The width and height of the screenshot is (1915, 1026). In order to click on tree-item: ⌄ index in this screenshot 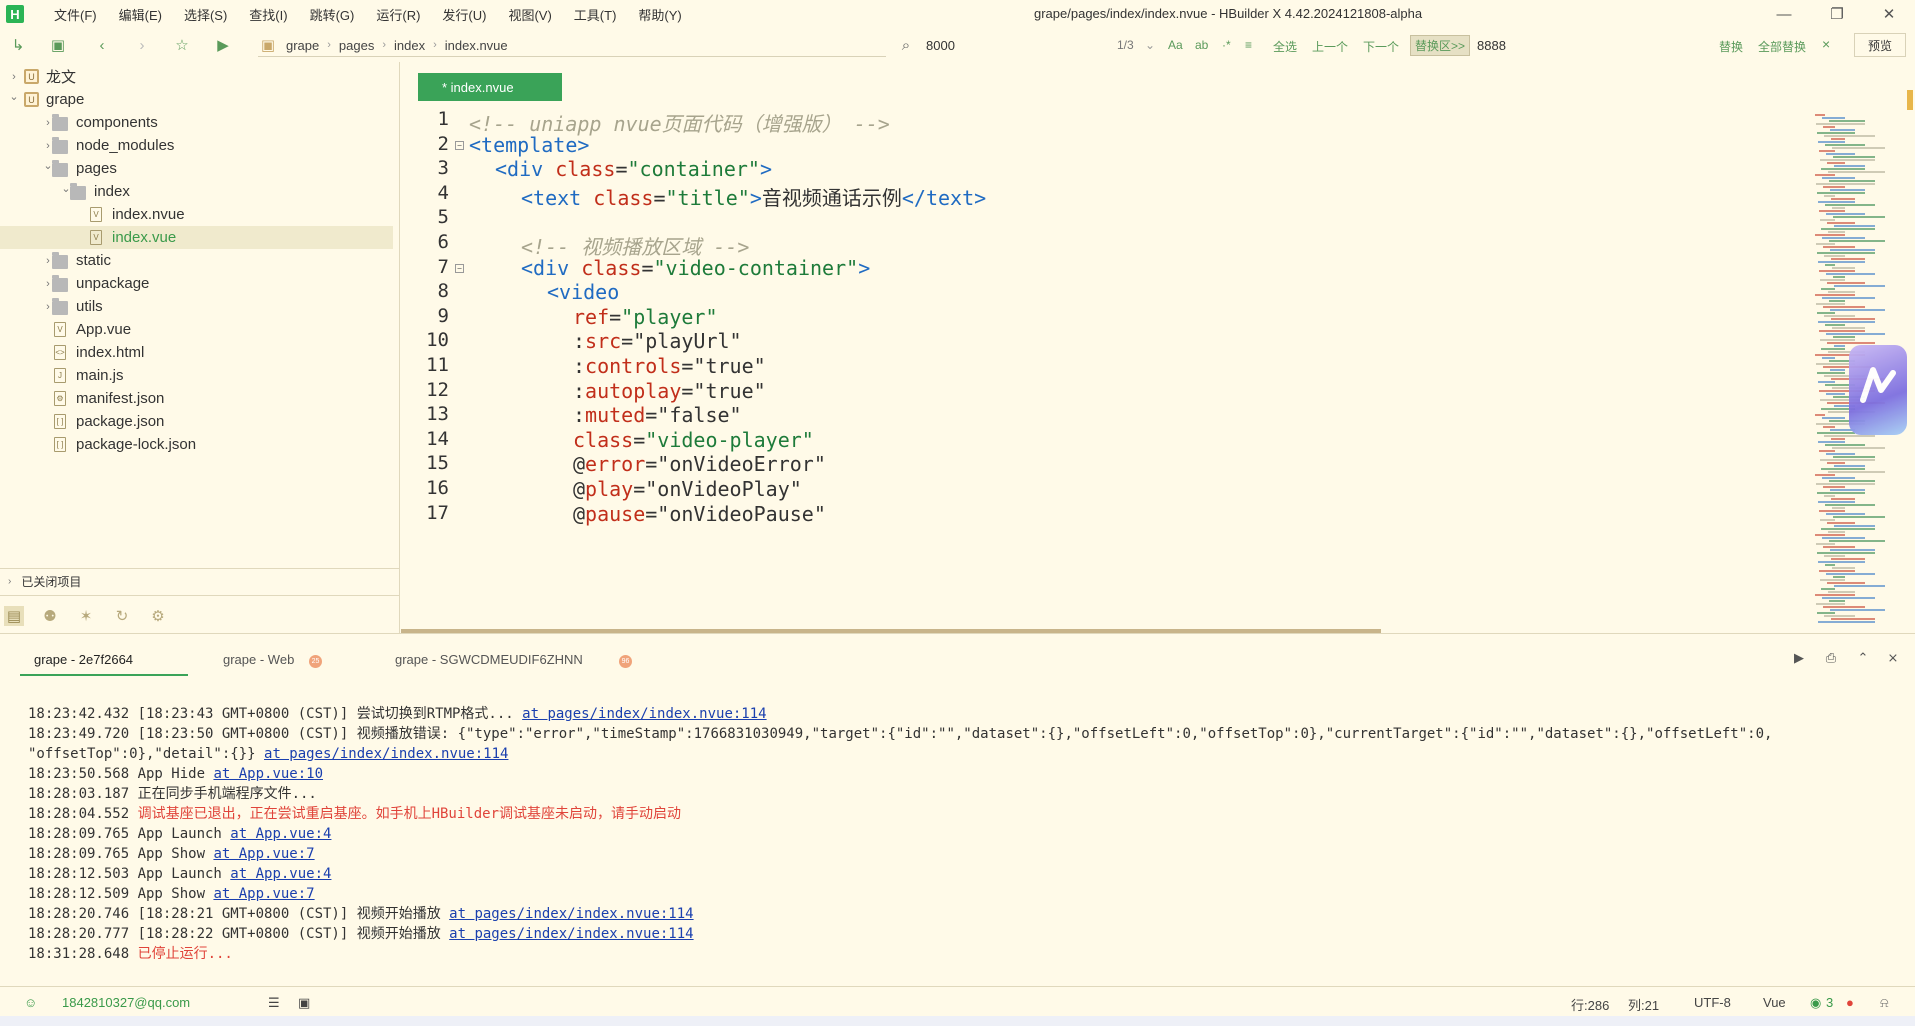, I will do `click(196, 191)`.